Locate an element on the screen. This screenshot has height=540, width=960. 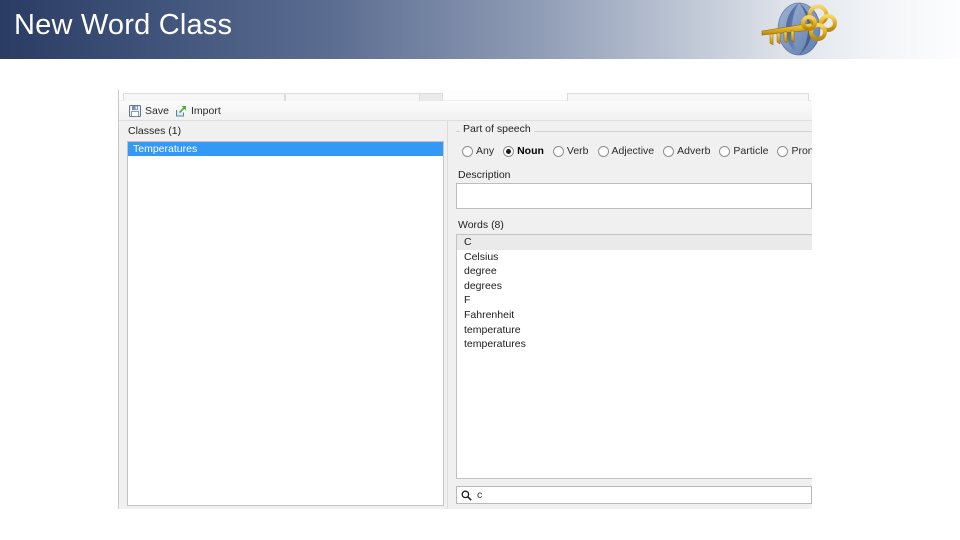
list-item: Fahrenheit is located at coordinates (634, 315).